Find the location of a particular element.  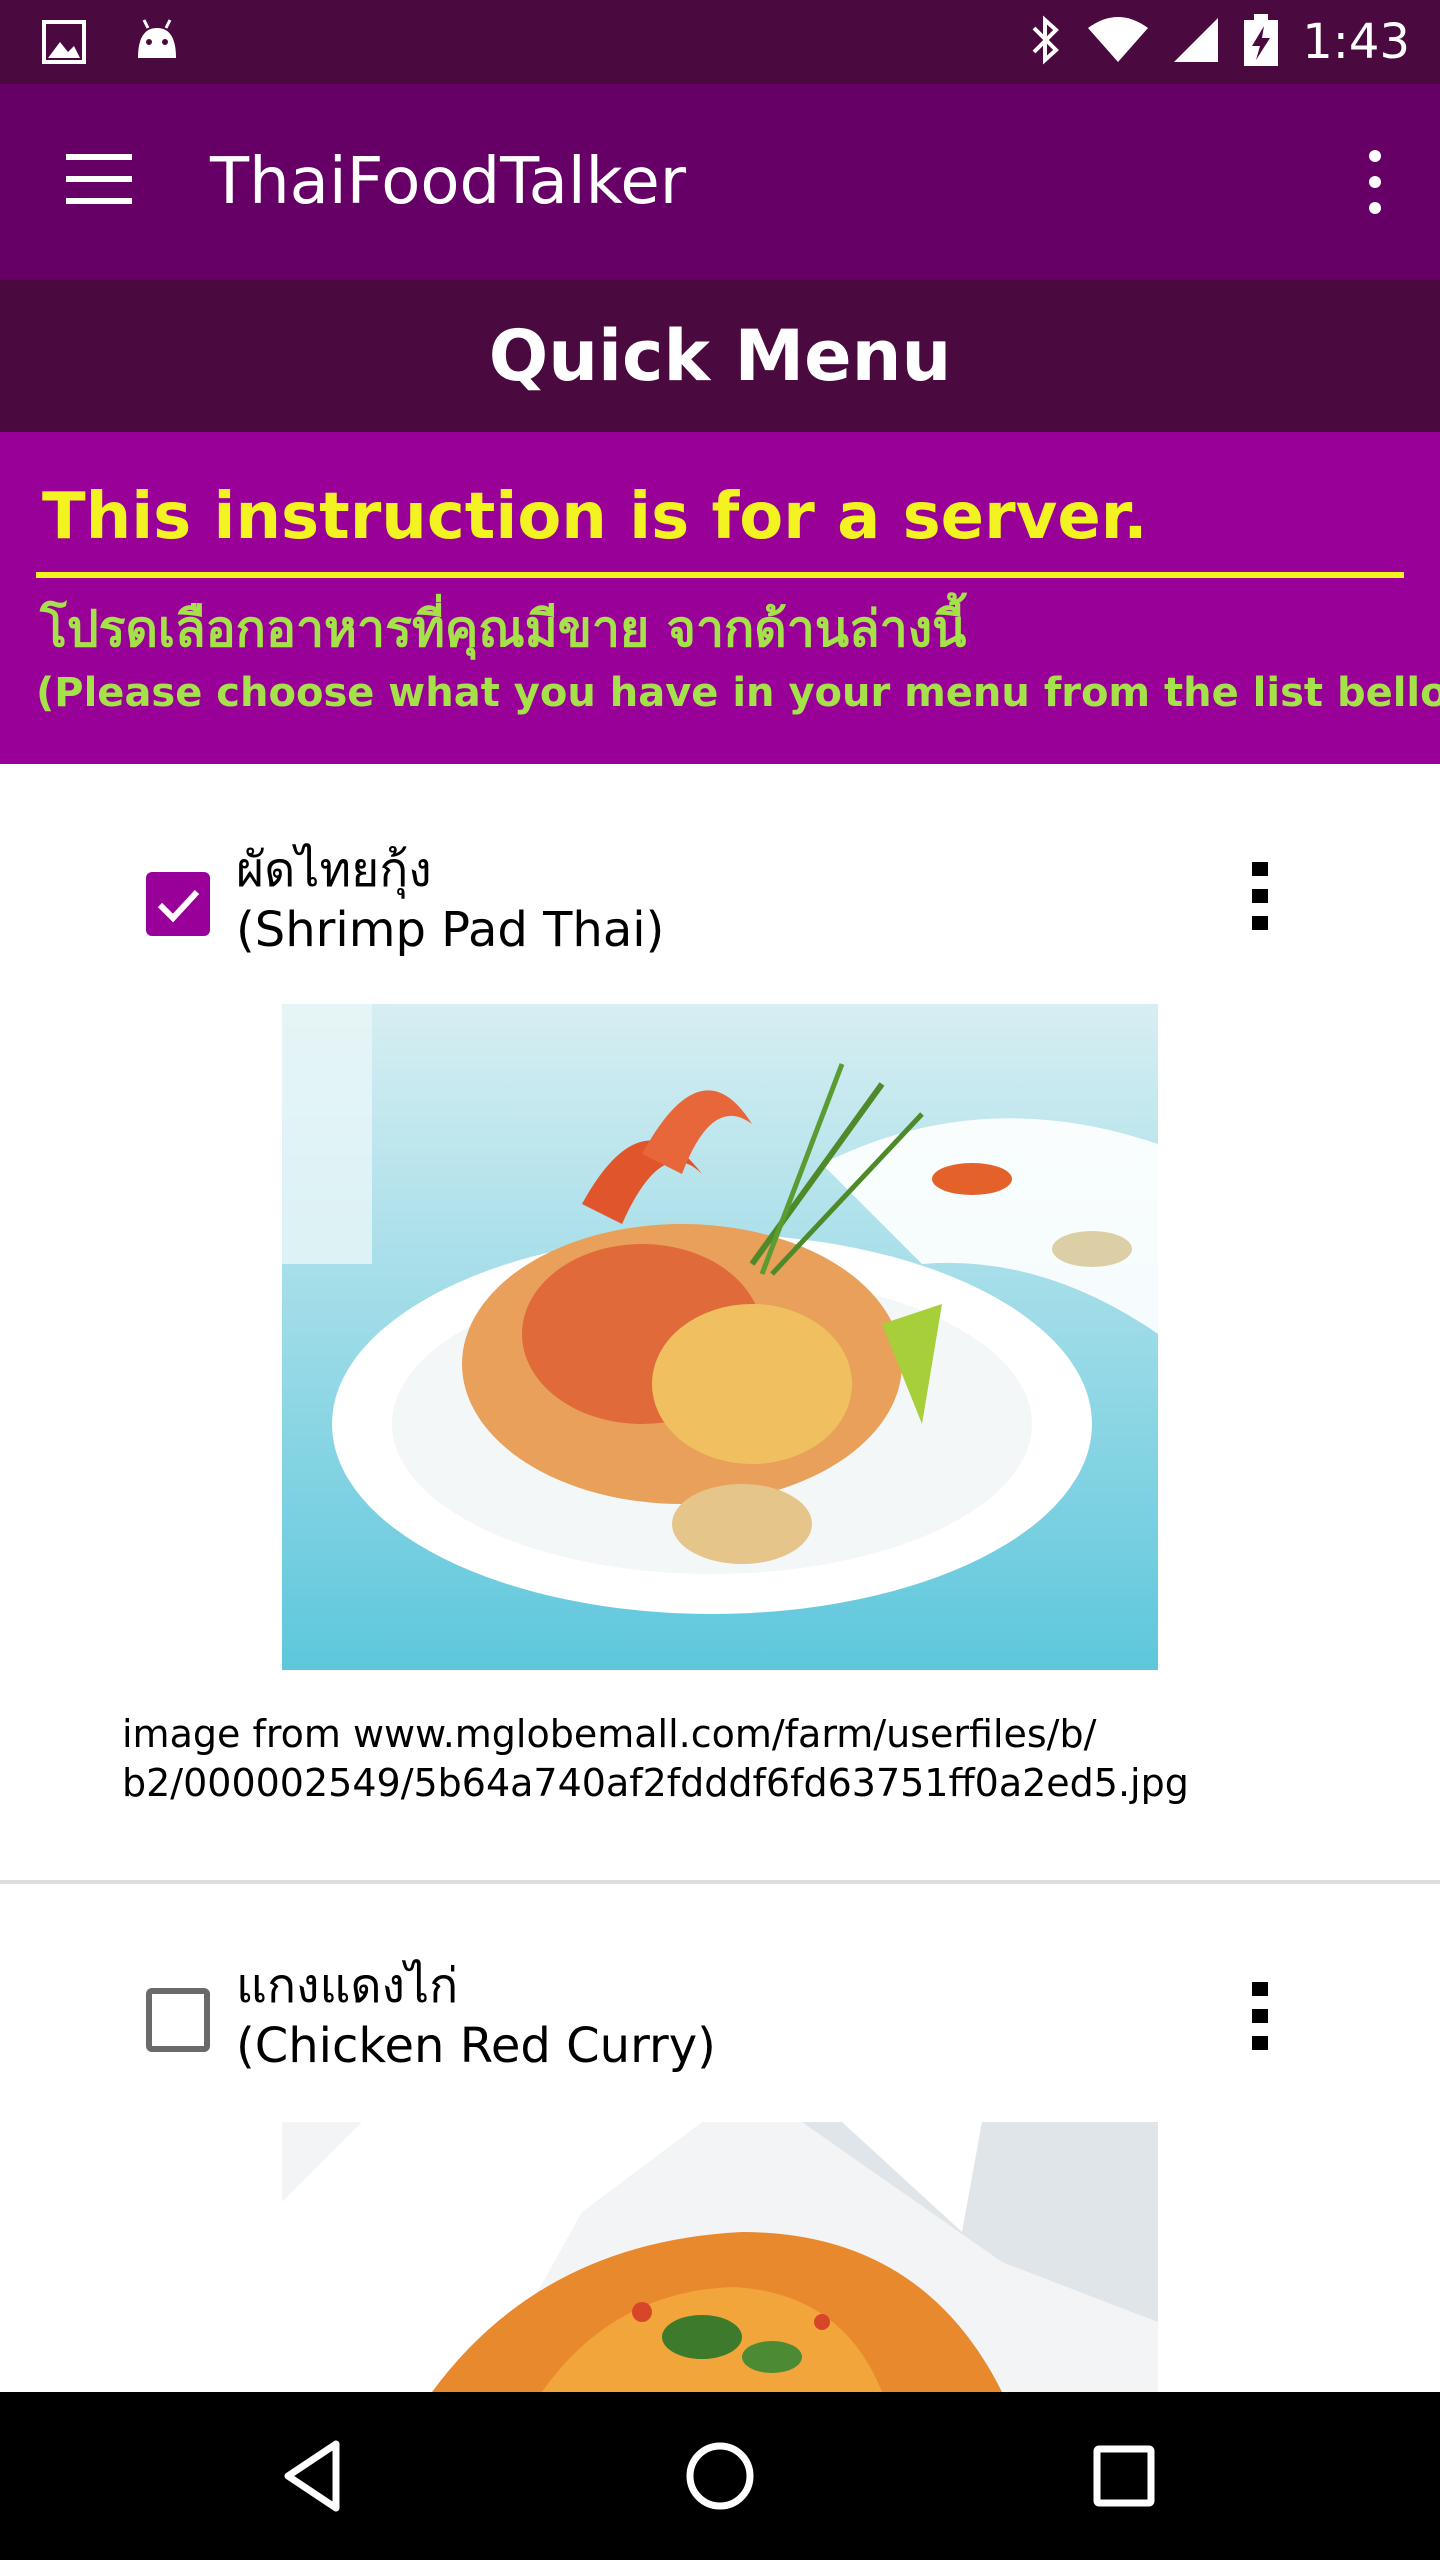

section-header: Quick Menu is located at coordinates (720, 356).